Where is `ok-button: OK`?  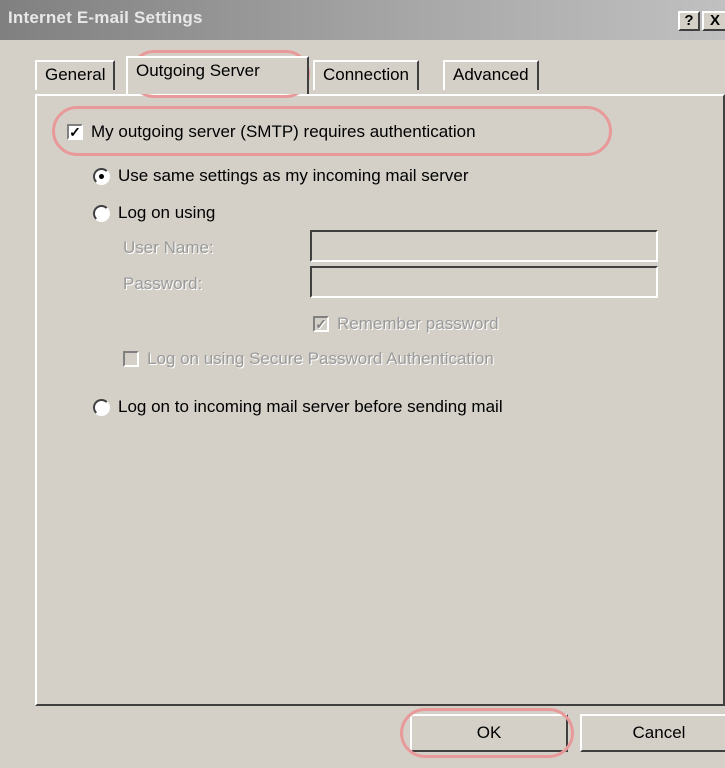 ok-button: OK is located at coordinates (489, 733).